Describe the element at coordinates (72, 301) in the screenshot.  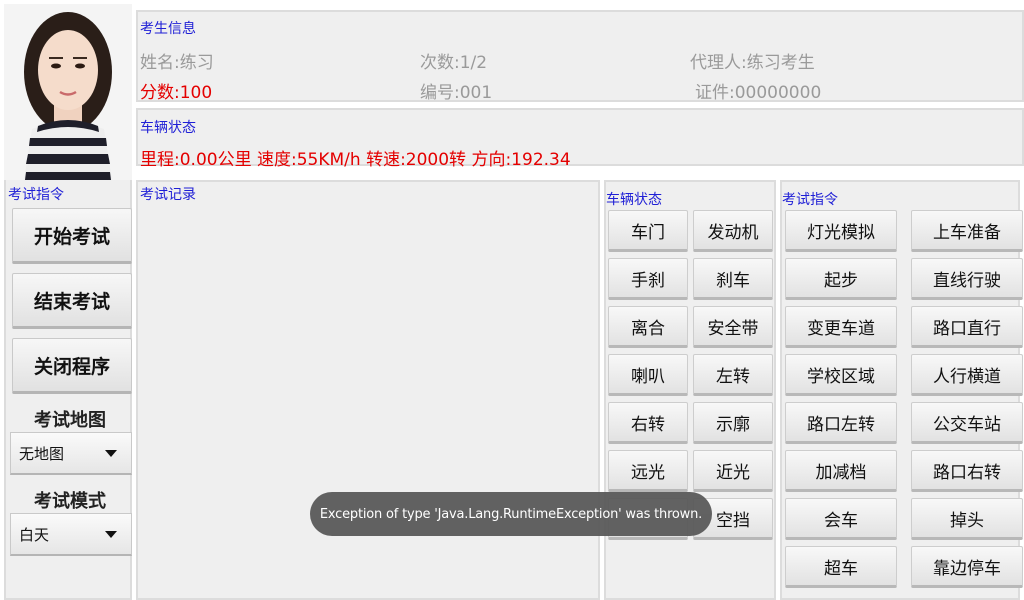
I see `end-exam-button: 结束考试` at that location.